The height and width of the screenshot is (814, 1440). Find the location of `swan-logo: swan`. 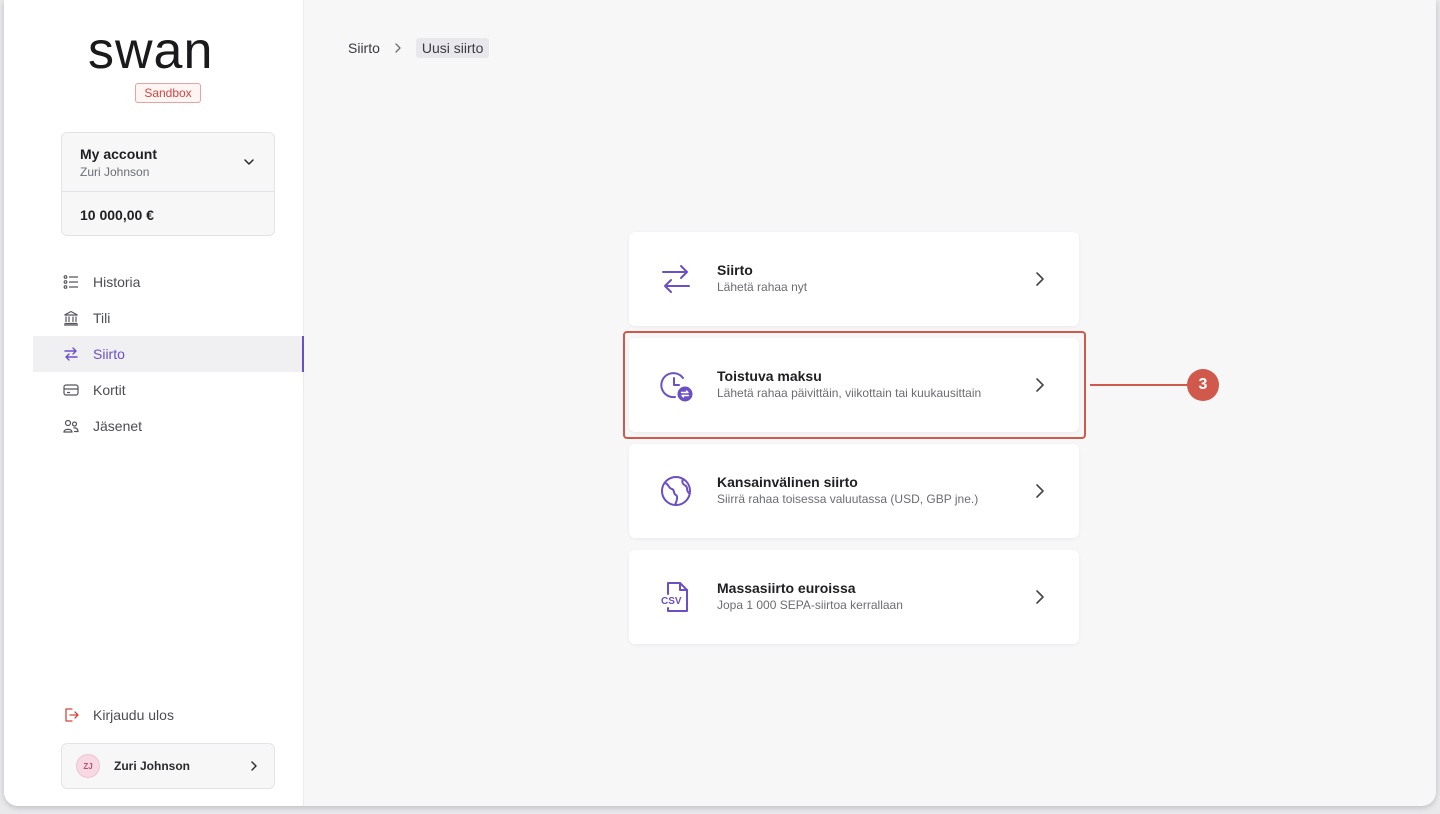

swan-logo: swan is located at coordinates (150, 52).